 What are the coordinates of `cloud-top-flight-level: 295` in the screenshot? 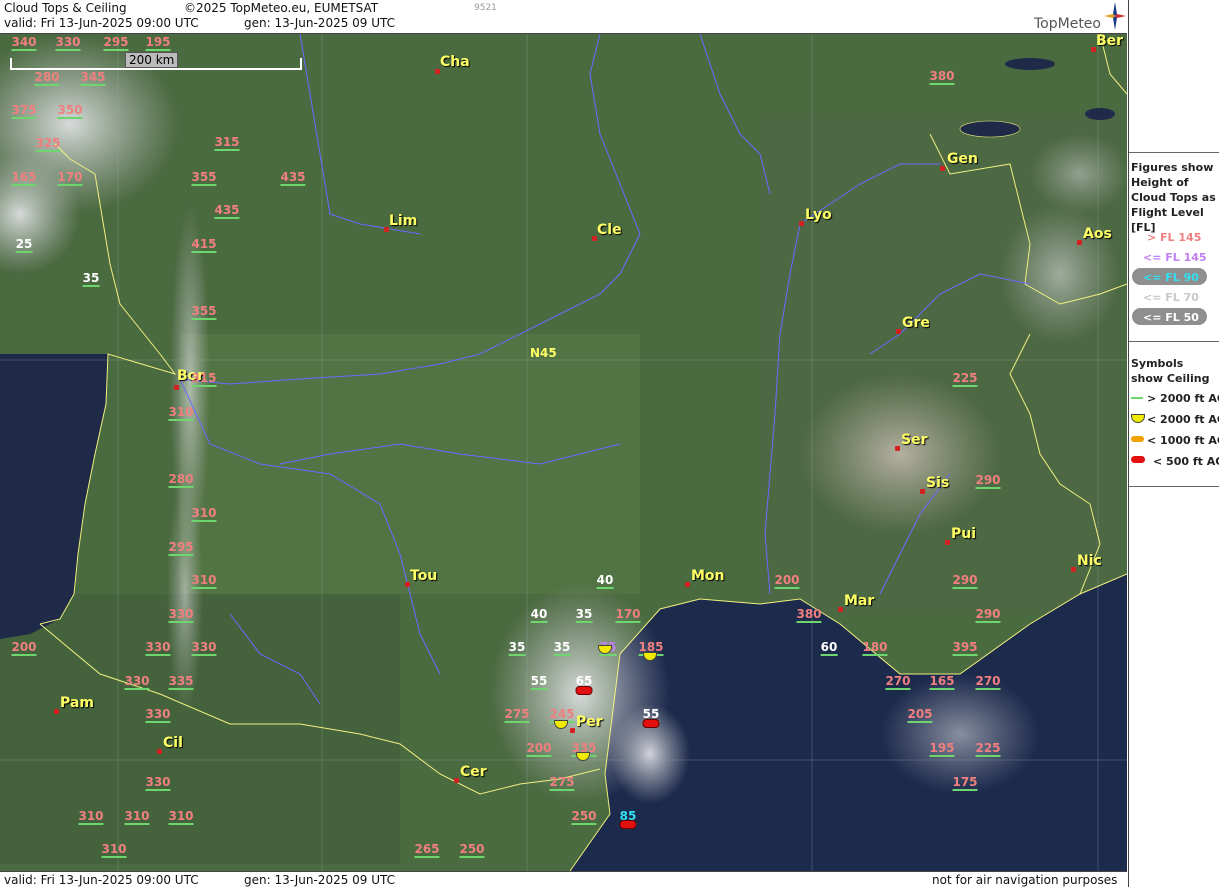 It's located at (116, 43).